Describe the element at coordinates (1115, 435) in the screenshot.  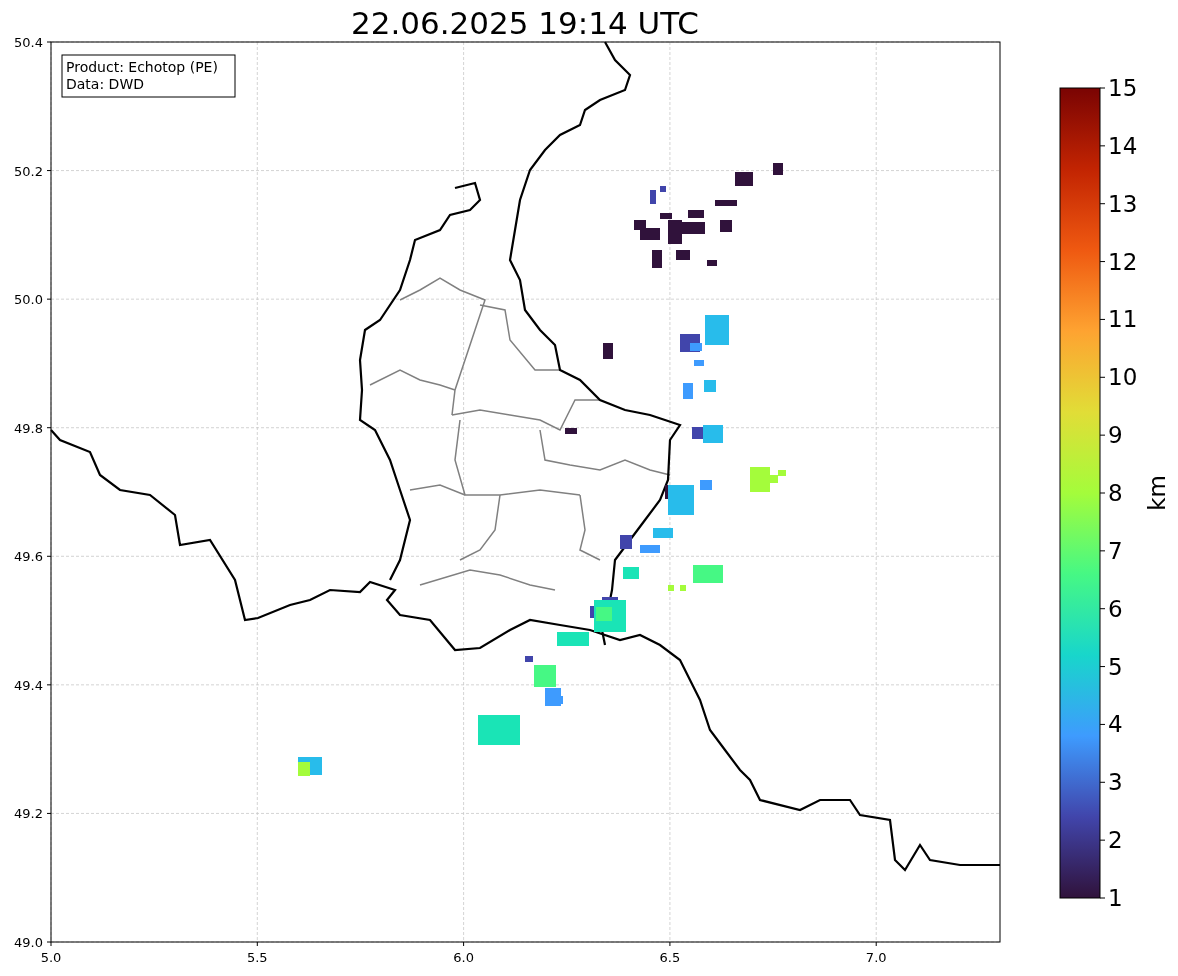
I see `colorbar-tick-label: 9` at that location.